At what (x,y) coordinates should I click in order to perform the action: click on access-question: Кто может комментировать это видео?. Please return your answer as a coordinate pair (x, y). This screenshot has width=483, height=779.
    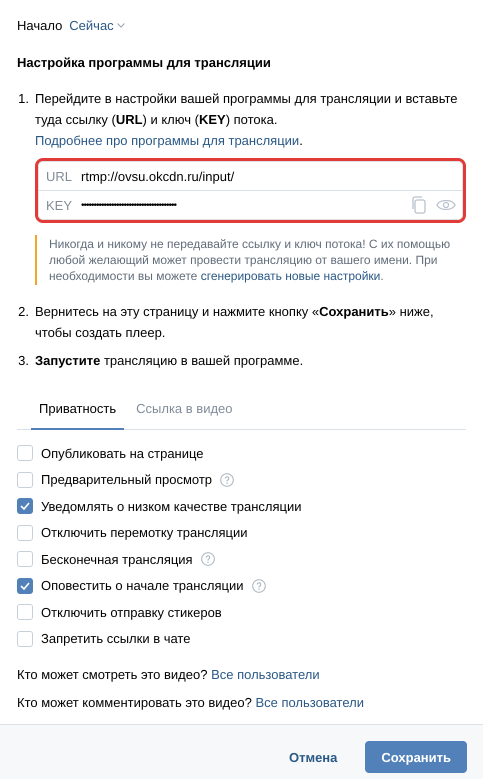
    Looking at the image, I should click on (134, 702).